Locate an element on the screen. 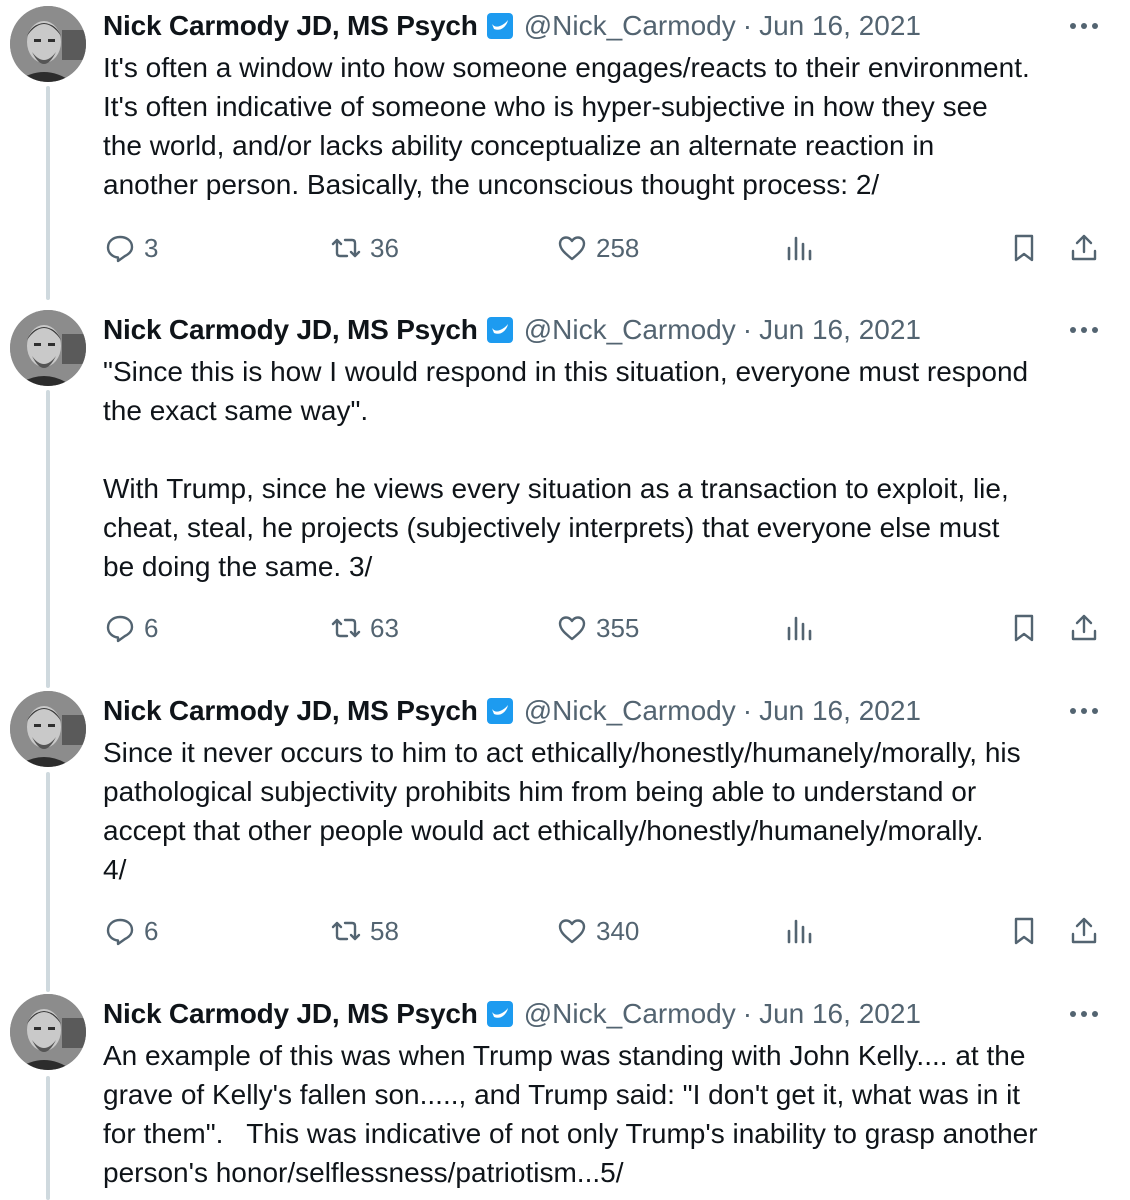 This screenshot has width=1130, height=1200. like-count: 258 is located at coordinates (618, 247).